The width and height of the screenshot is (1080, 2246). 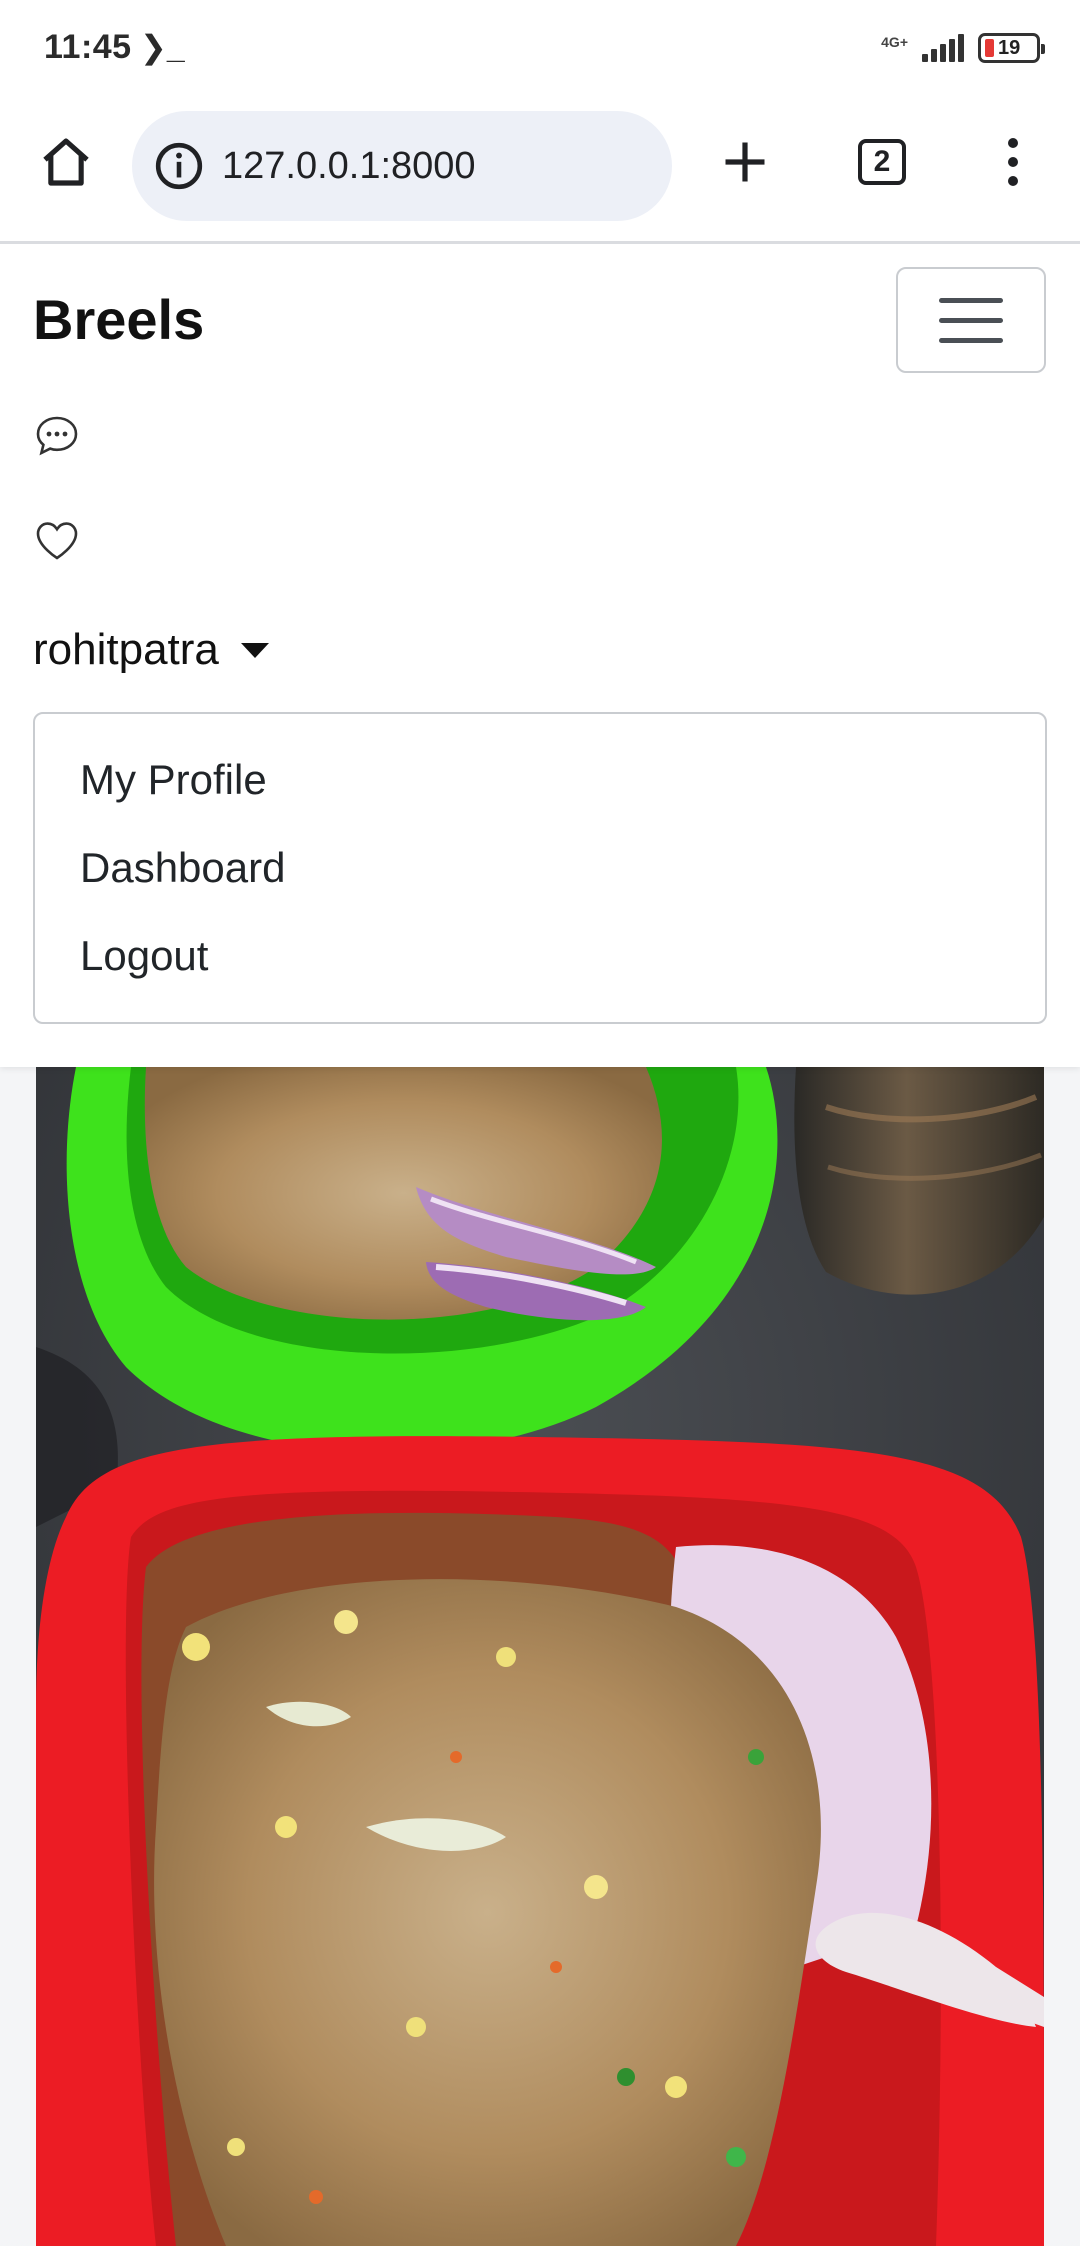 I want to click on tabs-icon: 2, so click(x=882, y=162).